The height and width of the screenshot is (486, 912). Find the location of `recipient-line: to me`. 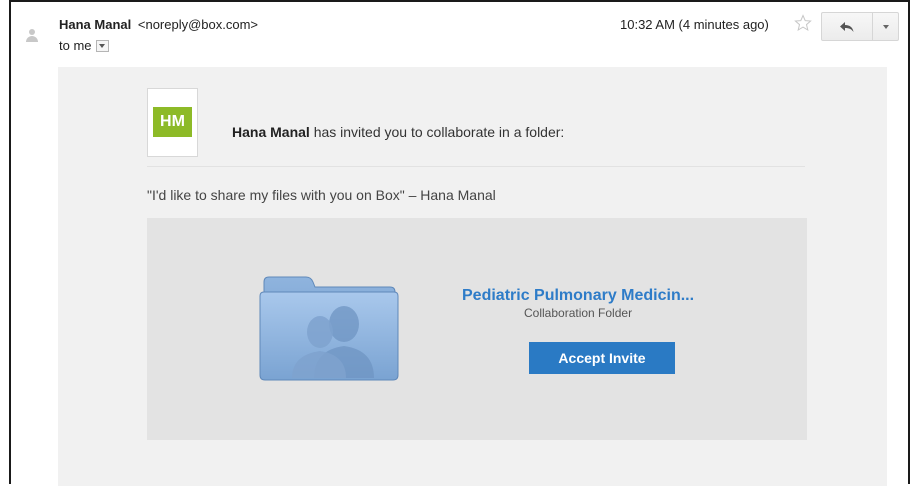

recipient-line: to me is located at coordinates (84, 45).